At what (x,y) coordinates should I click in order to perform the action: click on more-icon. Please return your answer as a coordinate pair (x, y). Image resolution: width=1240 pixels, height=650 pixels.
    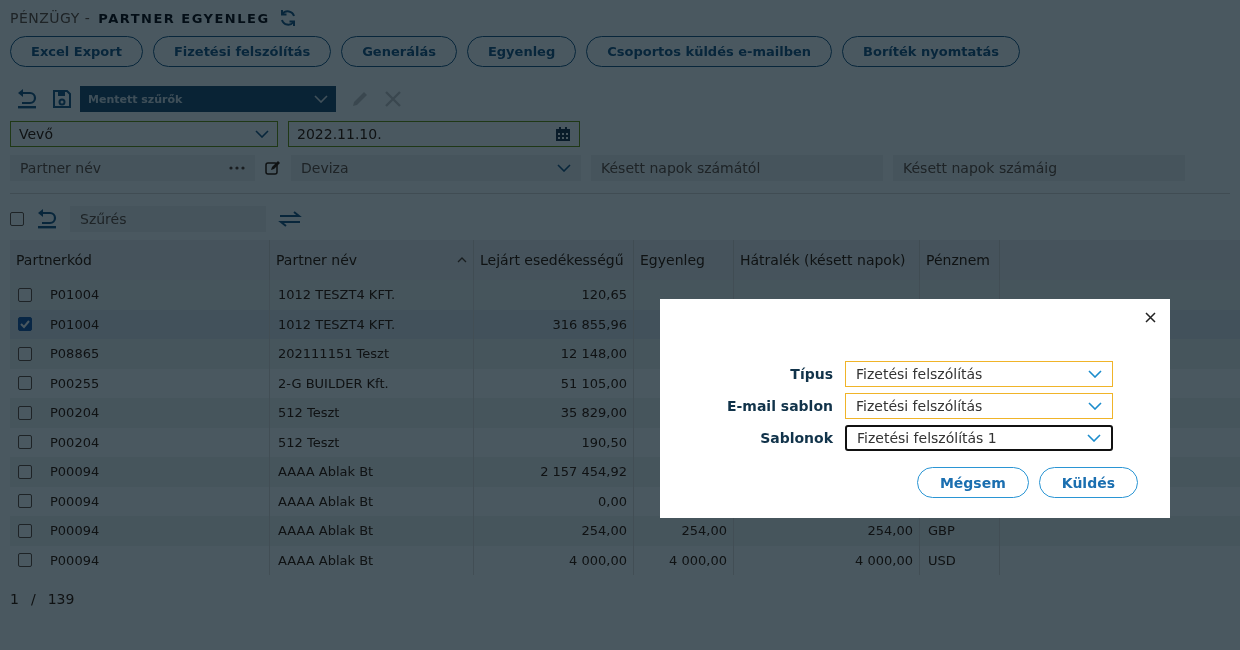
    Looking at the image, I should click on (237, 168).